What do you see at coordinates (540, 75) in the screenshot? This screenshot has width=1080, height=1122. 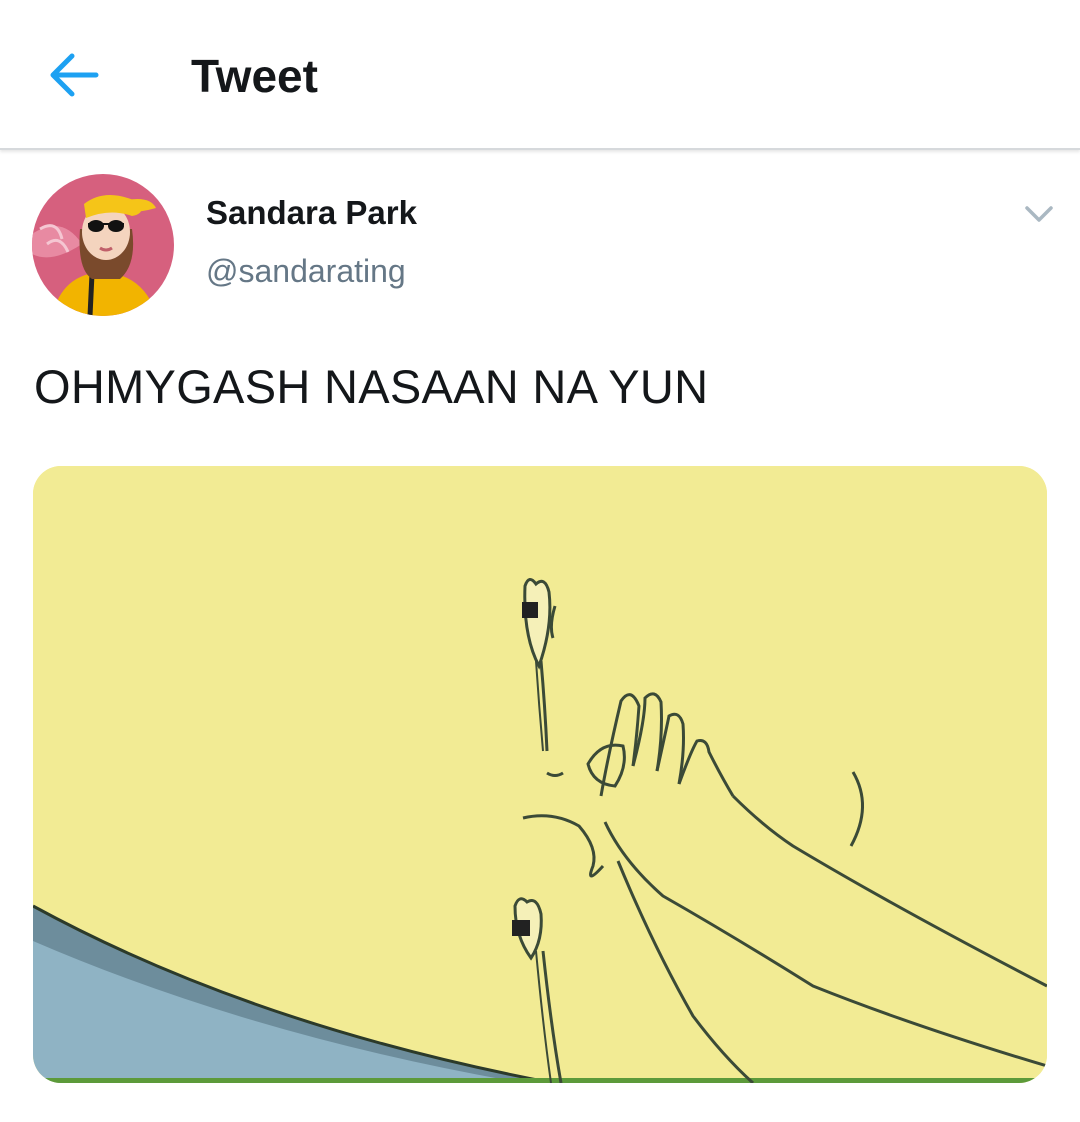 I see `top-app-bar: Tweet` at bounding box center [540, 75].